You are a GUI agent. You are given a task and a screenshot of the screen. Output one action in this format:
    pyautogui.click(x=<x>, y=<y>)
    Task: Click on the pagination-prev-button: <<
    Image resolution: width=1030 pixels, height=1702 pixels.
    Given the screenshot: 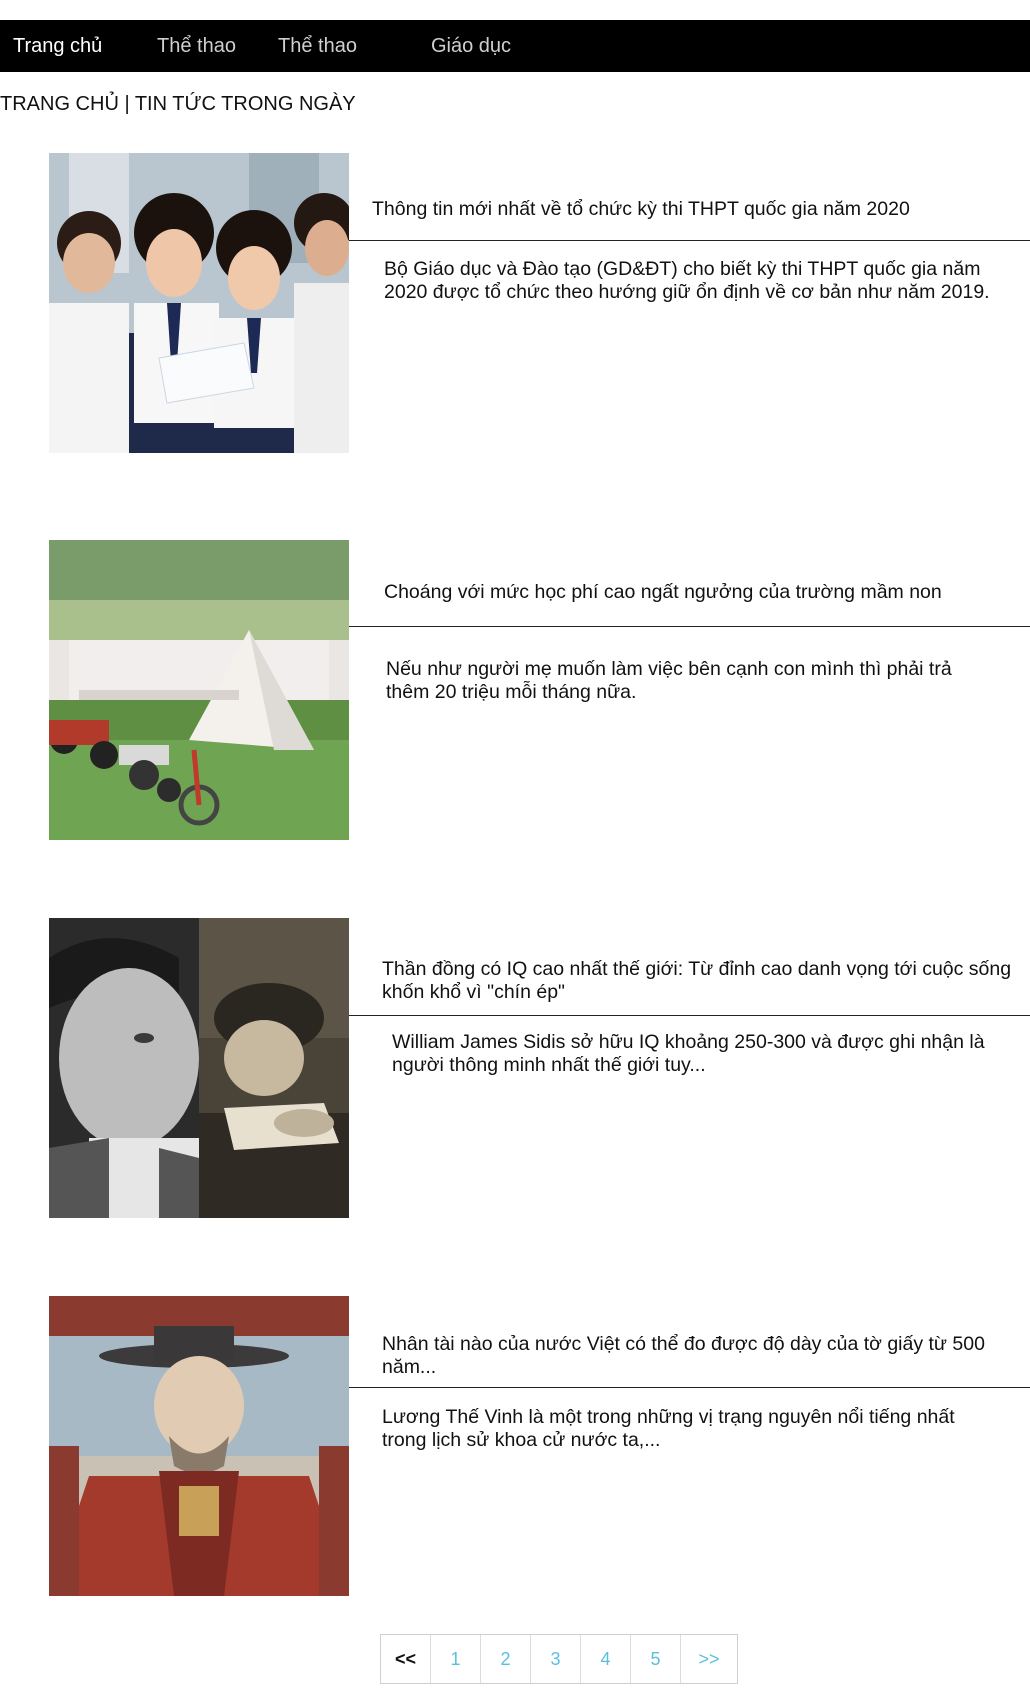 What is the action you would take?
    pyautogui.click(x=406, y=1659)
    